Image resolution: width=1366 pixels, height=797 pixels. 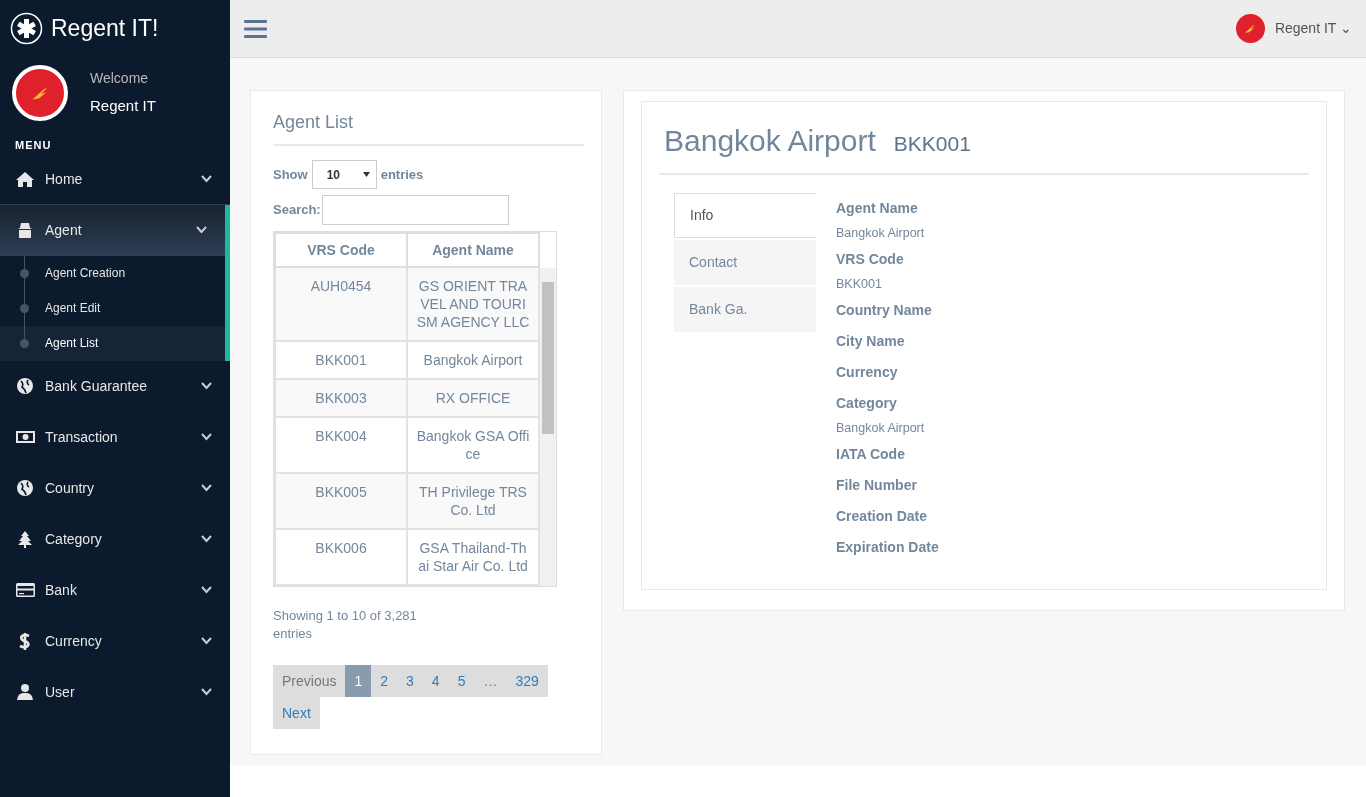 What do you see at coordinates (341, 250) in the screenshot?
I see `column-header: VRS Code` at bounding box center [341, 250].